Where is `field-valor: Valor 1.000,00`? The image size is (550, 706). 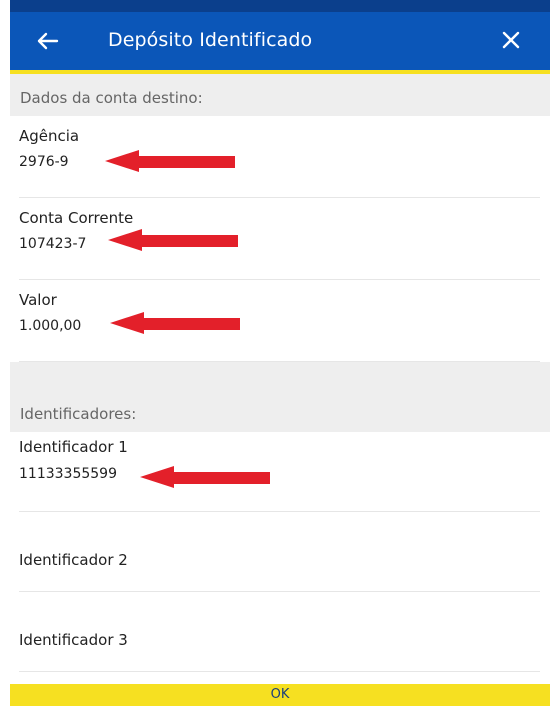
field-valor: Valor 1.000,00 is located at coordinates (280, 321).